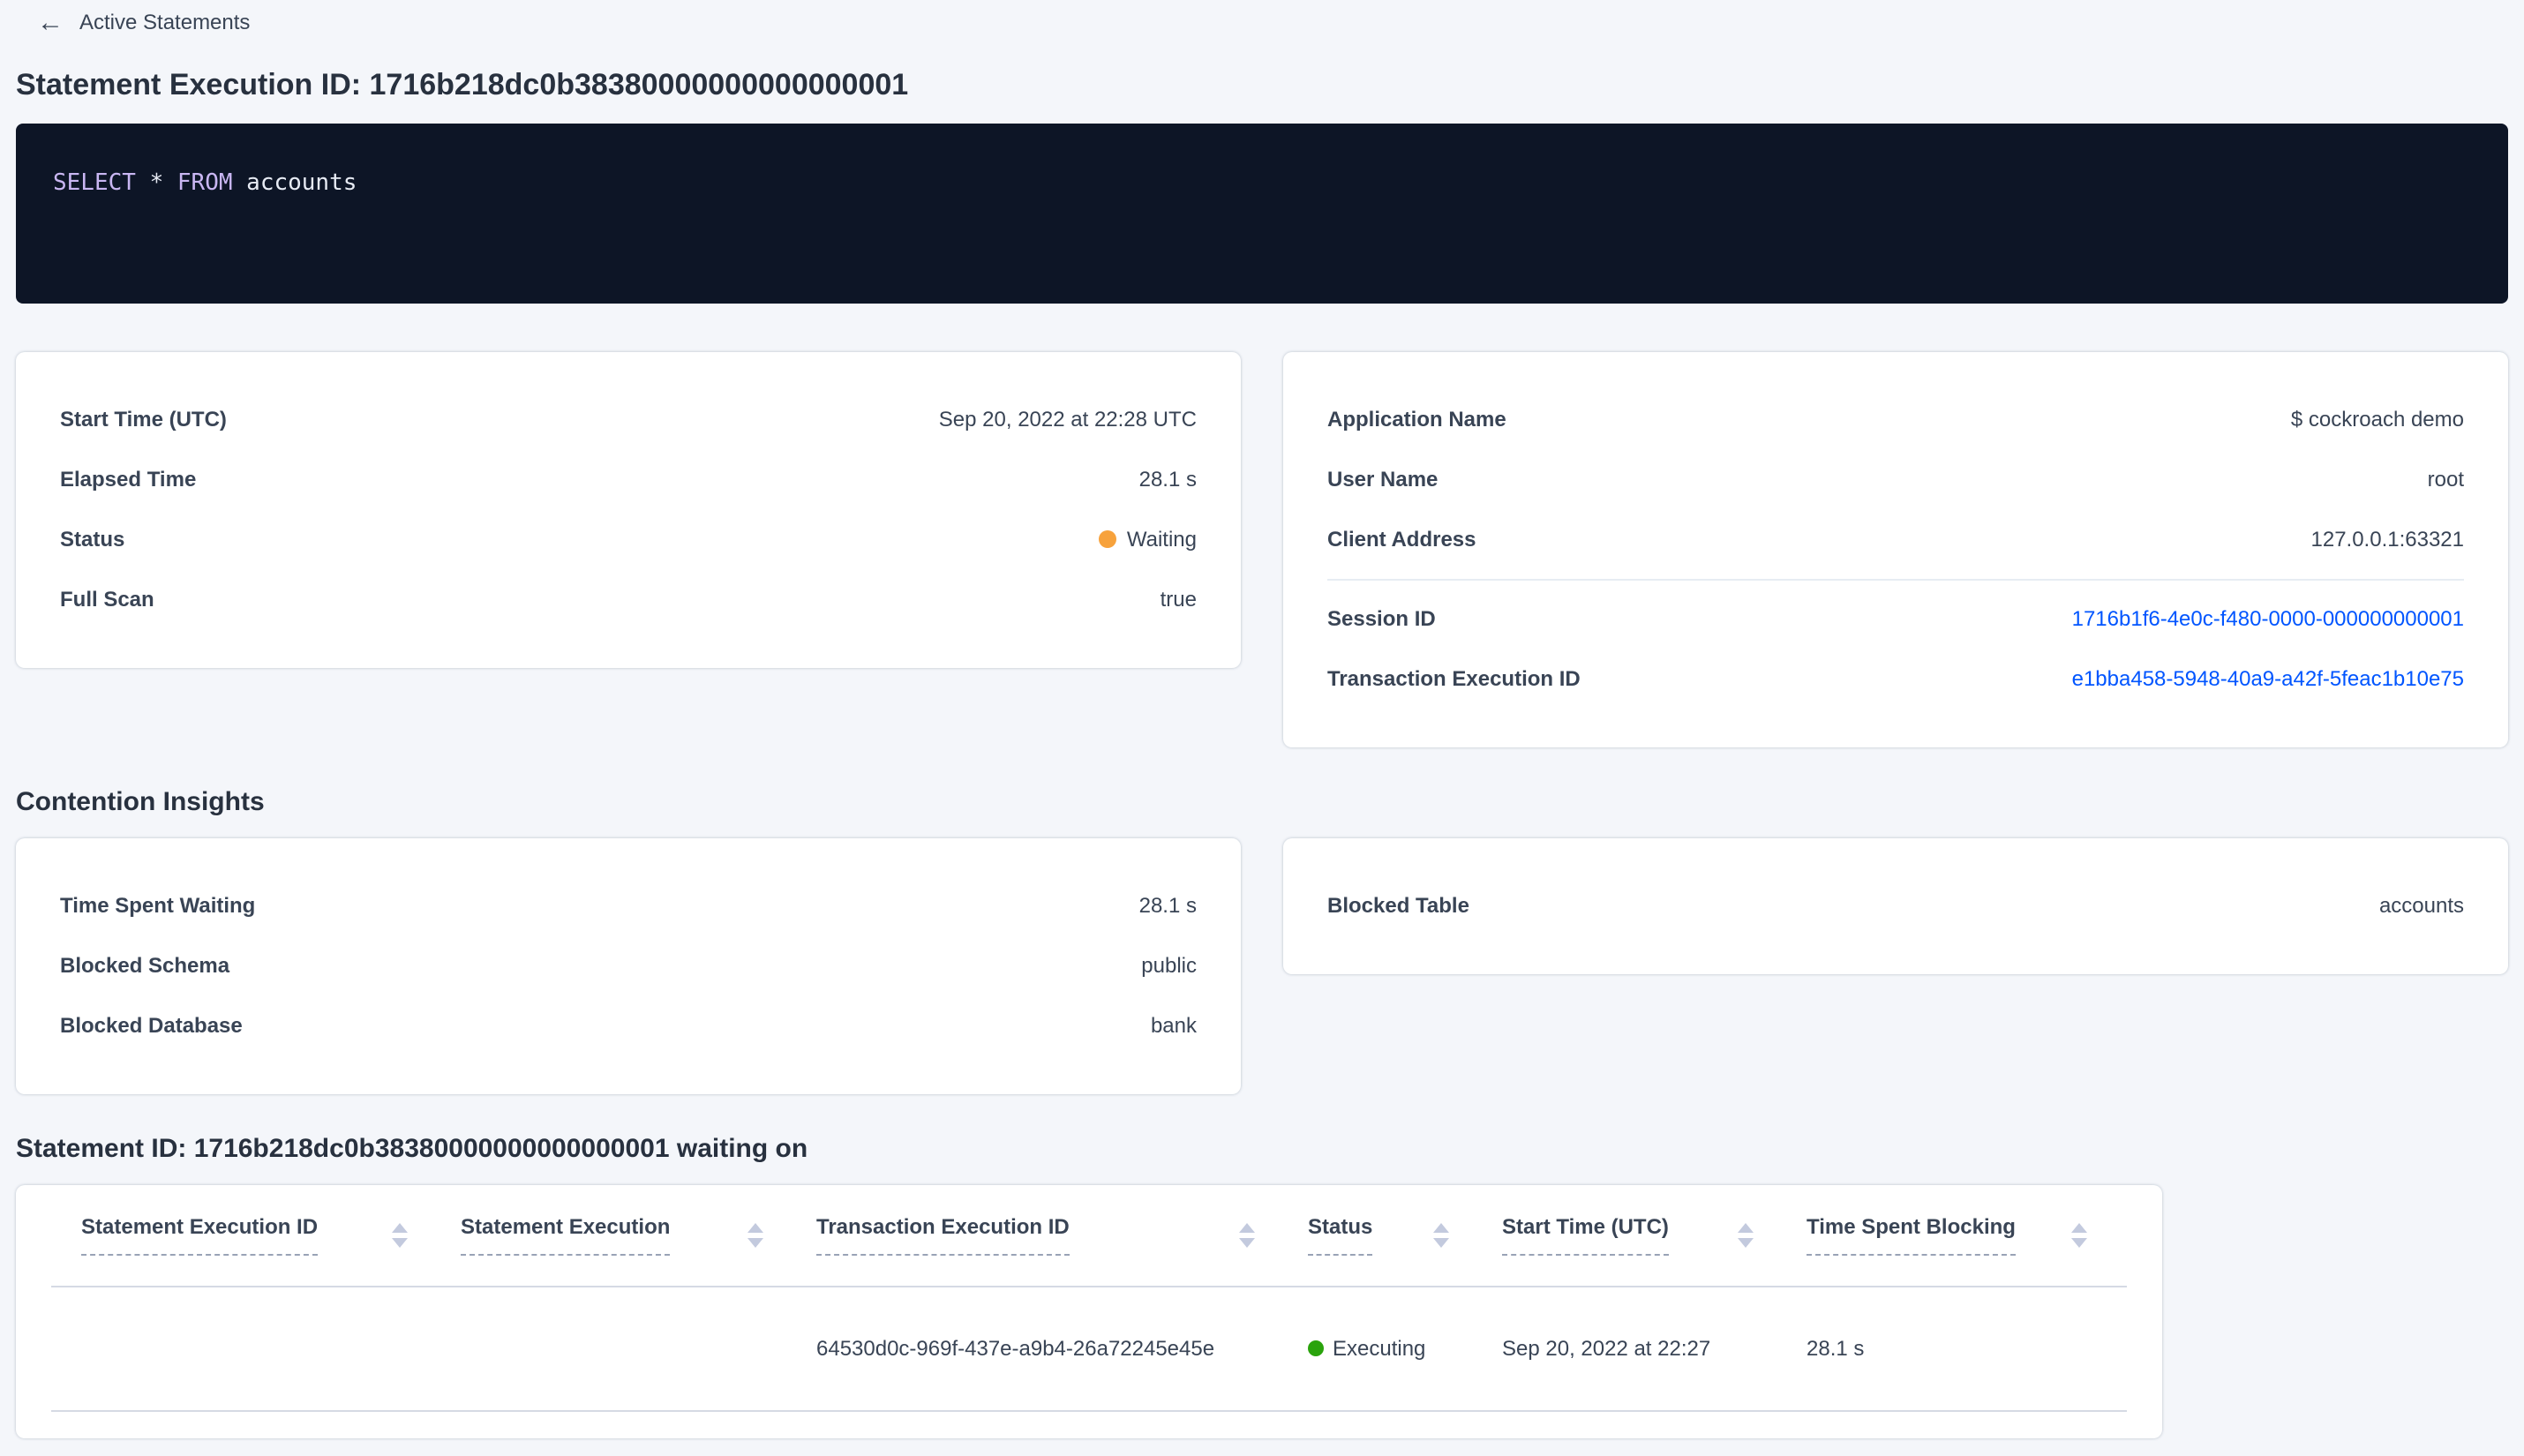 The height and width of the screenshot is (1456, 2524). What do you see at coordinates (143, 420) in the screenshot?
I see `start-time-label: Start Time (UTC)` at bounding box center [143, 420].